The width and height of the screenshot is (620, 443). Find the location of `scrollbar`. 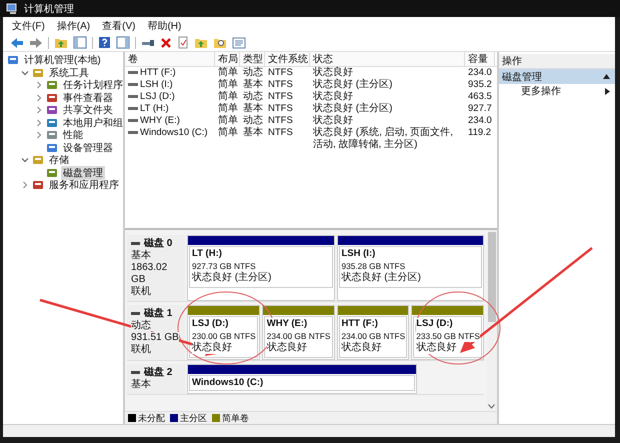

scrollbar is located at coordinates (492, 320).